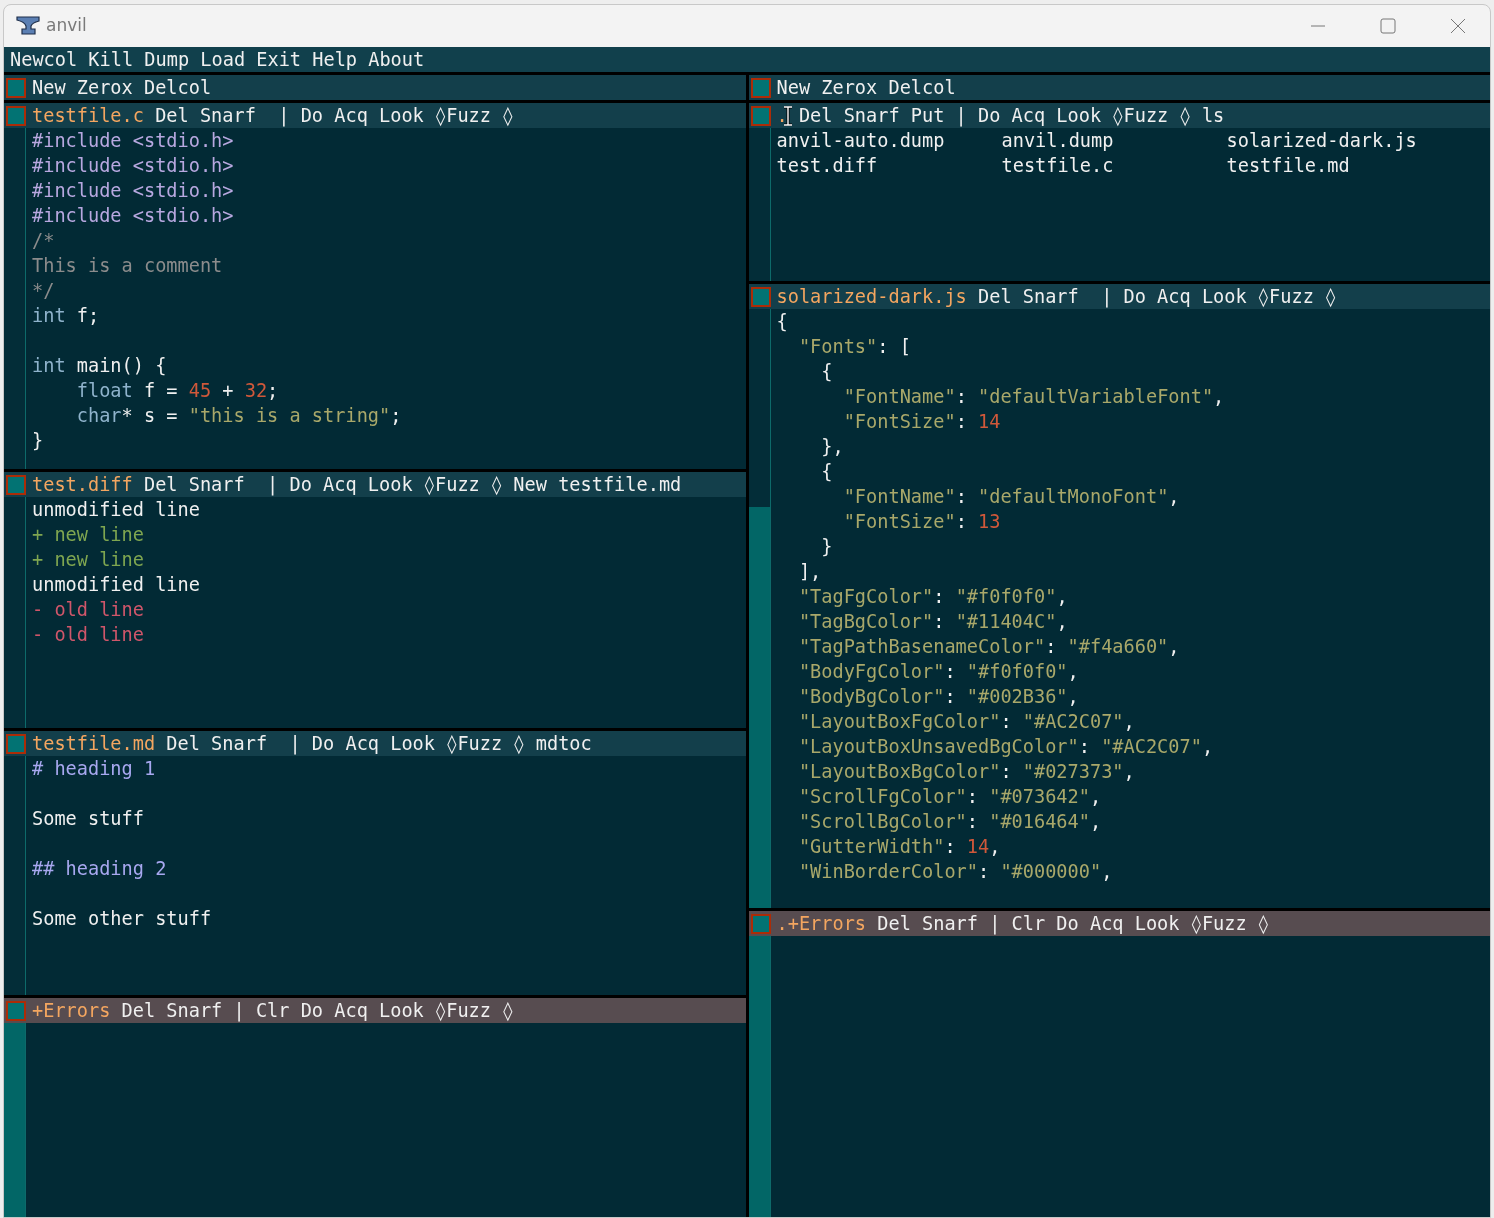 The height and width of the screenshot is (1218, 1494). Describe the element at coordinates (122, 919) in the screenshot. I see `code-line: Some other stuff` at that location.